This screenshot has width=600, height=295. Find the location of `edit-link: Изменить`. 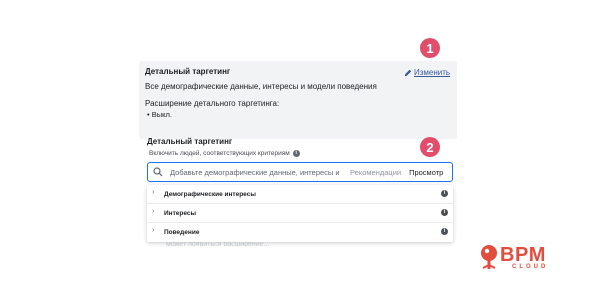

edit-link: Изменить is located at coordinates (427, 72).